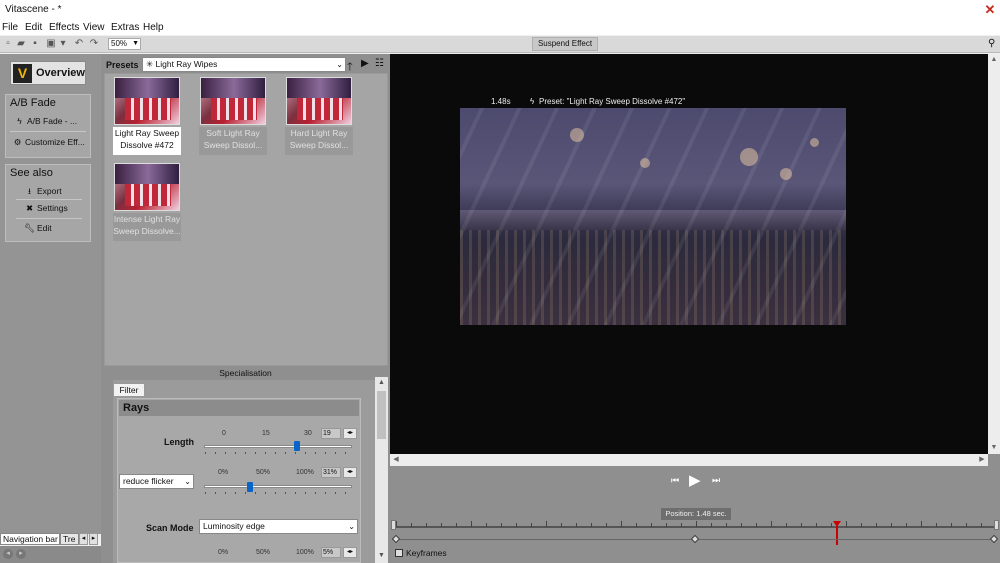 This screenshot has height=563, width=1000. I want to click on checkbox-icon, so click(399, 553).